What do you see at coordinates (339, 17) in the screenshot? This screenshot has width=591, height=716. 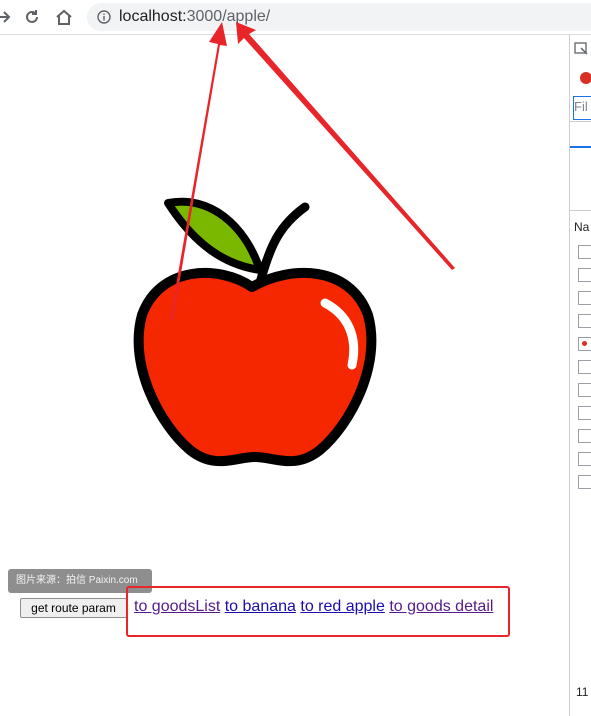 I see `address-bar: localhost:3000/apple/` at bounding box center [339, 17].